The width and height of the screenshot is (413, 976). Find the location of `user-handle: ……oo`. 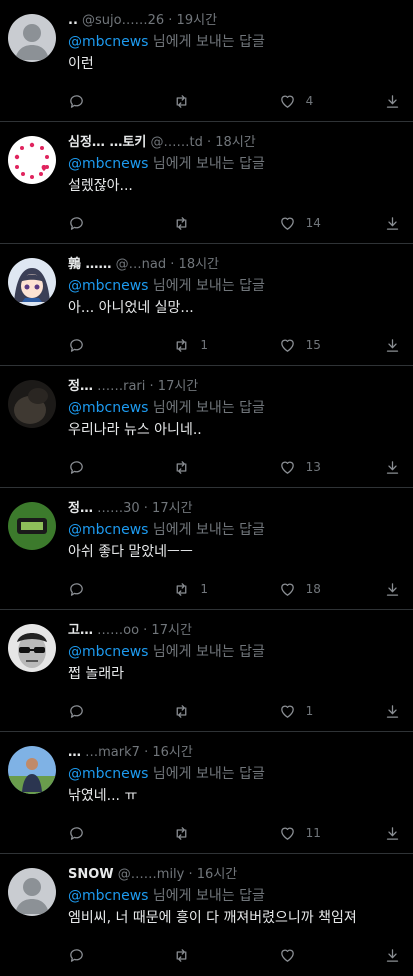

user-handle: ……oo is located at coordinates (118, 630).